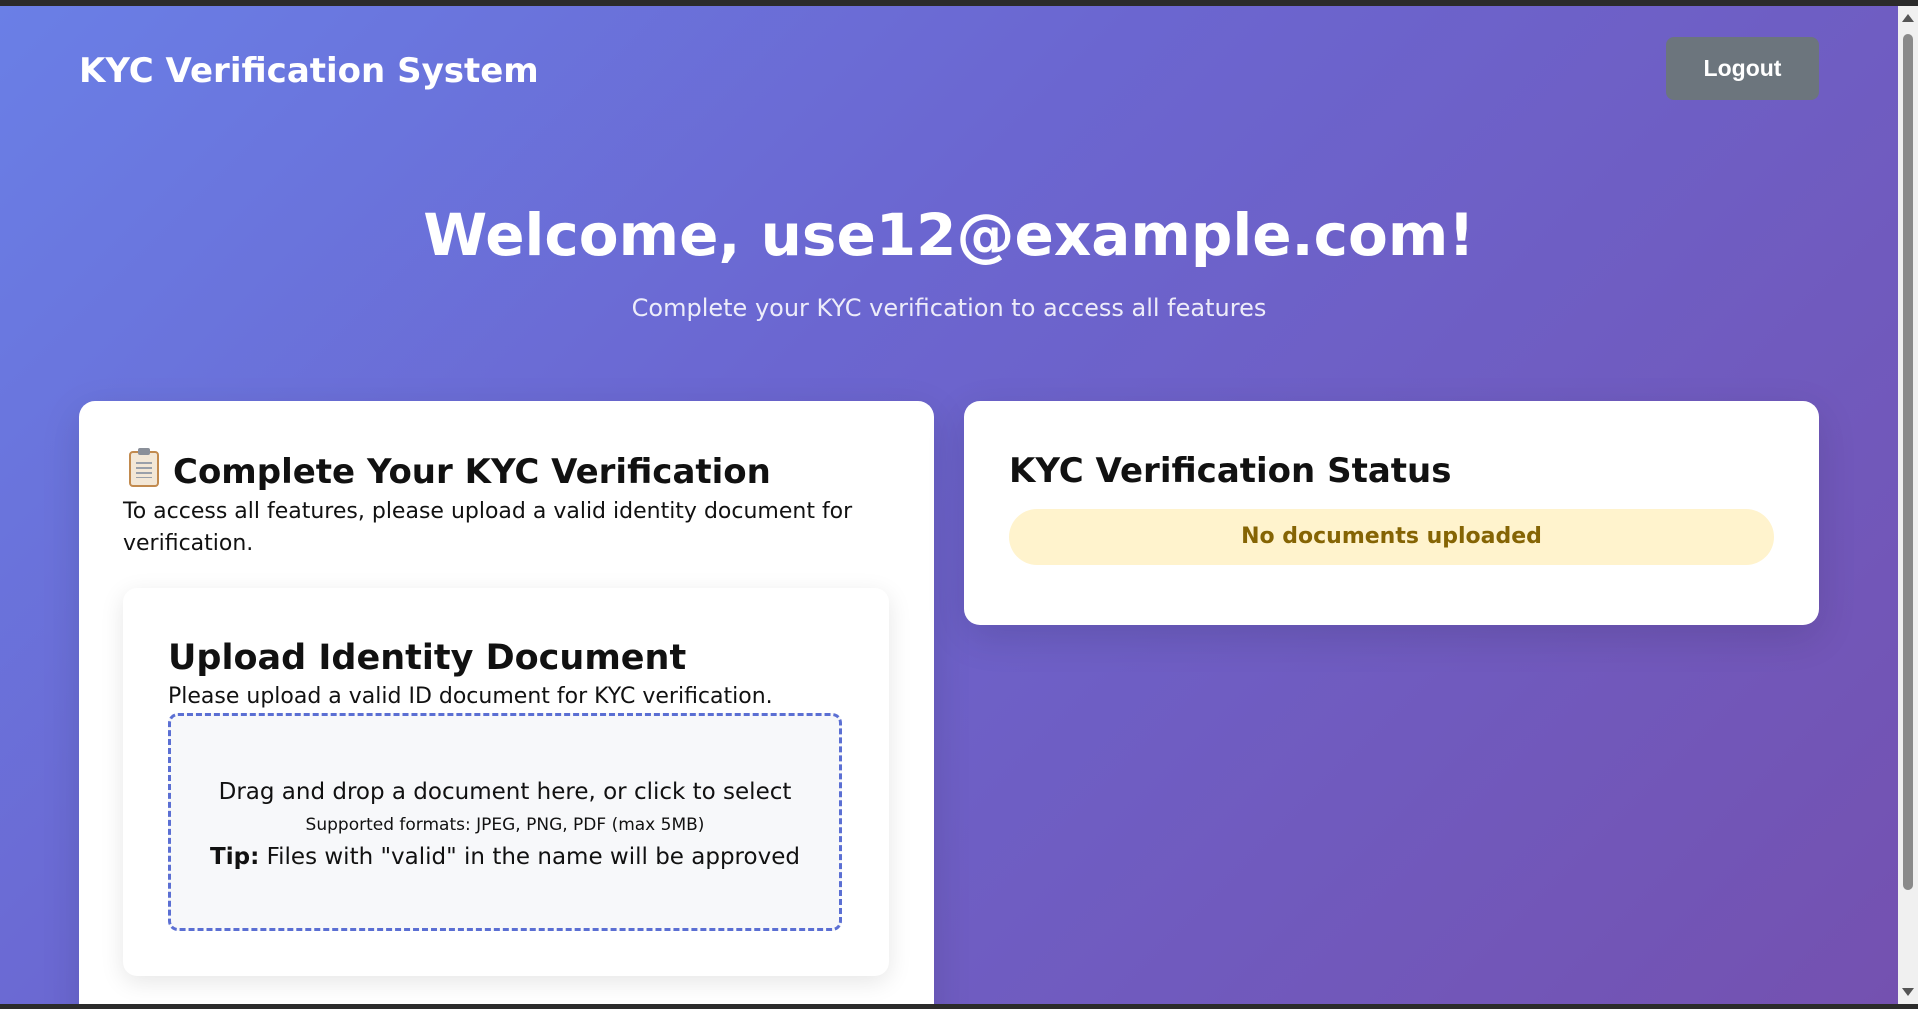  Describe the element at coordinates (1908, 18) in the screenshot. I see `scroll-up-arrow-icon` at that location.